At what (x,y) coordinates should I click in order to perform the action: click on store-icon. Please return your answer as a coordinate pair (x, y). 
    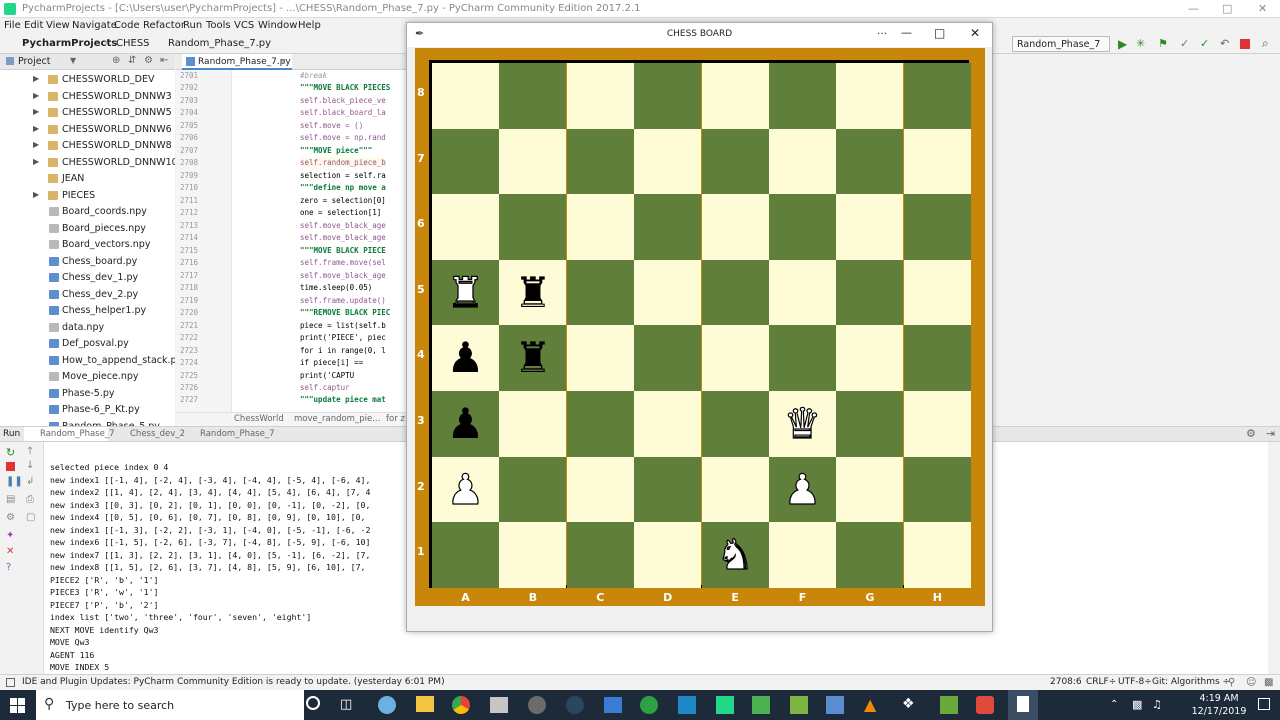
    Looking at the image, I should click on (499, 705).